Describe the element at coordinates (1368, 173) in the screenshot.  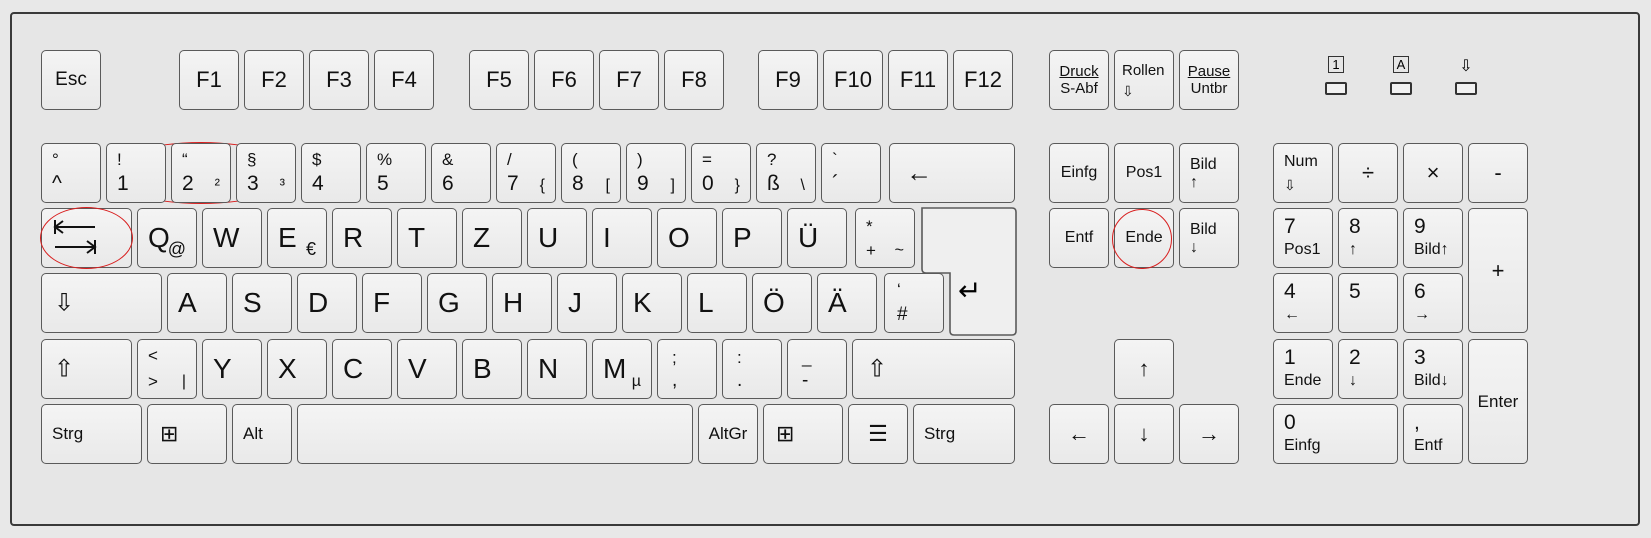
I see `key-numpad-divide: ÷` at that location.